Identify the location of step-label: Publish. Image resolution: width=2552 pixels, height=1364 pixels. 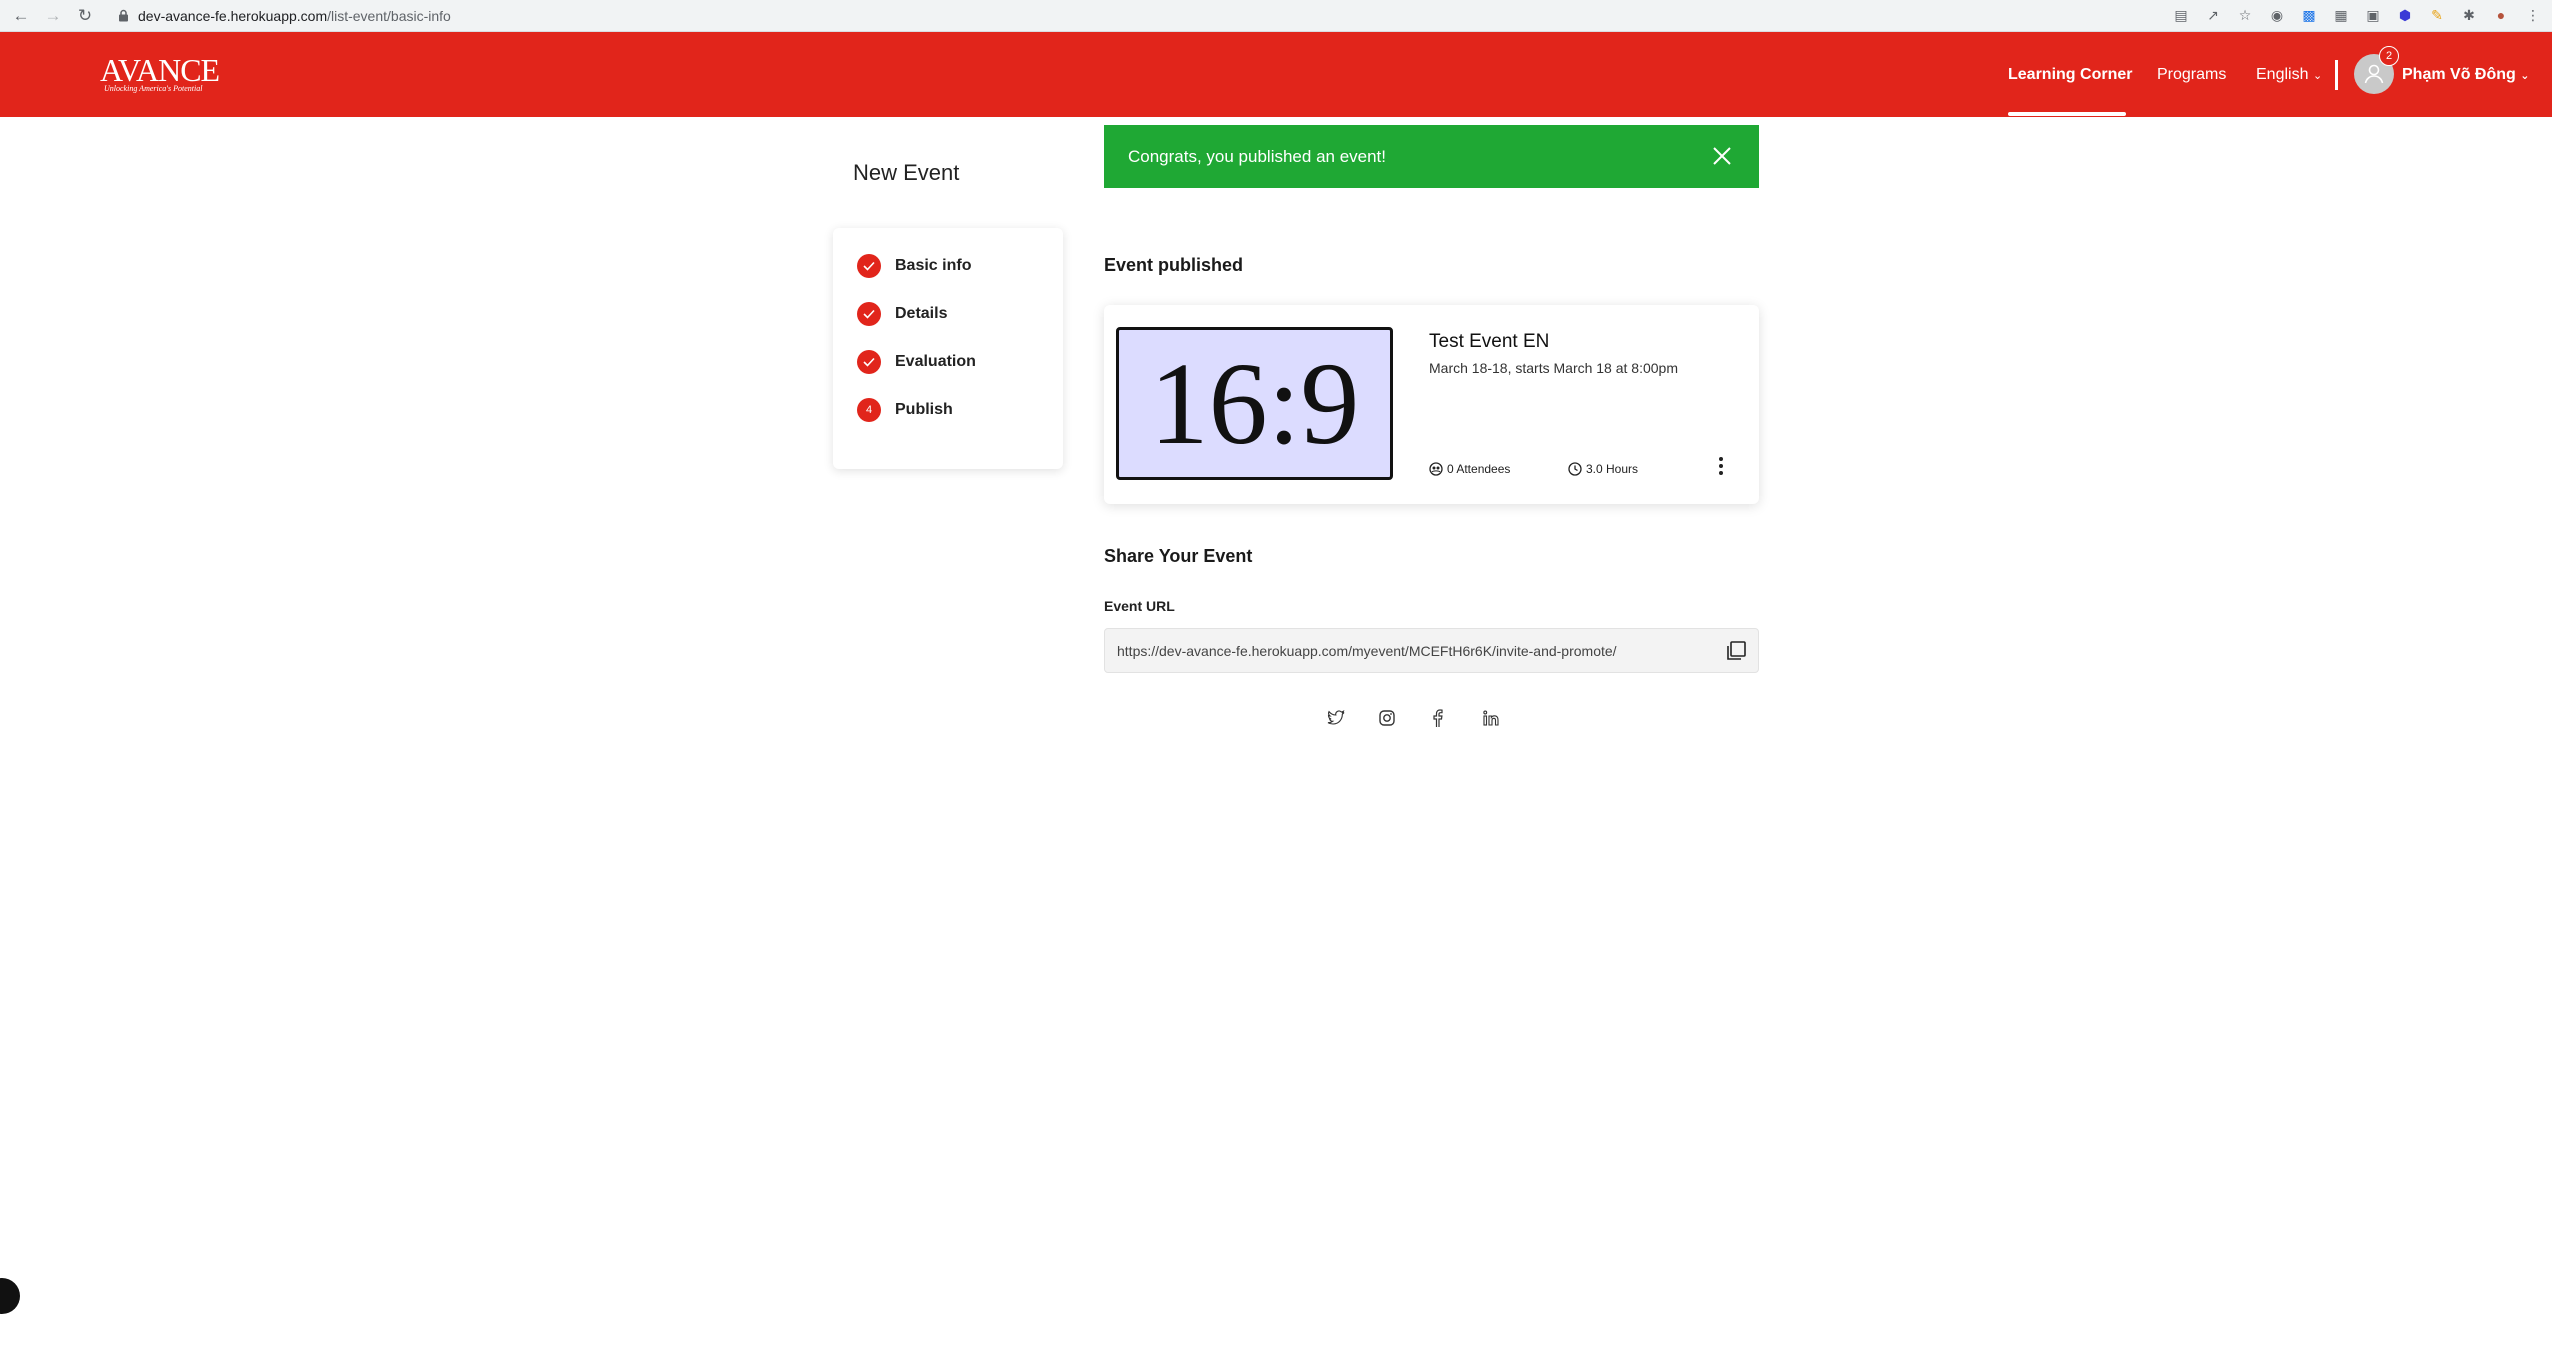
(924, 409).